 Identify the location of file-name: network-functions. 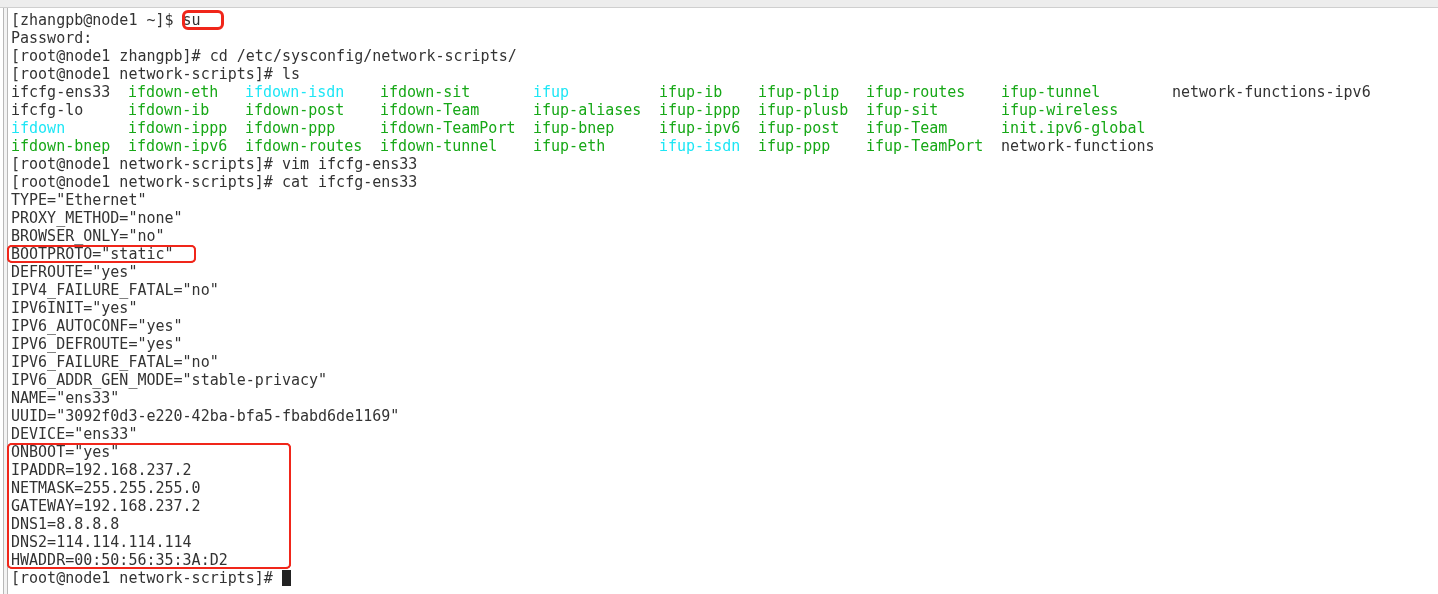
(1078, 146).